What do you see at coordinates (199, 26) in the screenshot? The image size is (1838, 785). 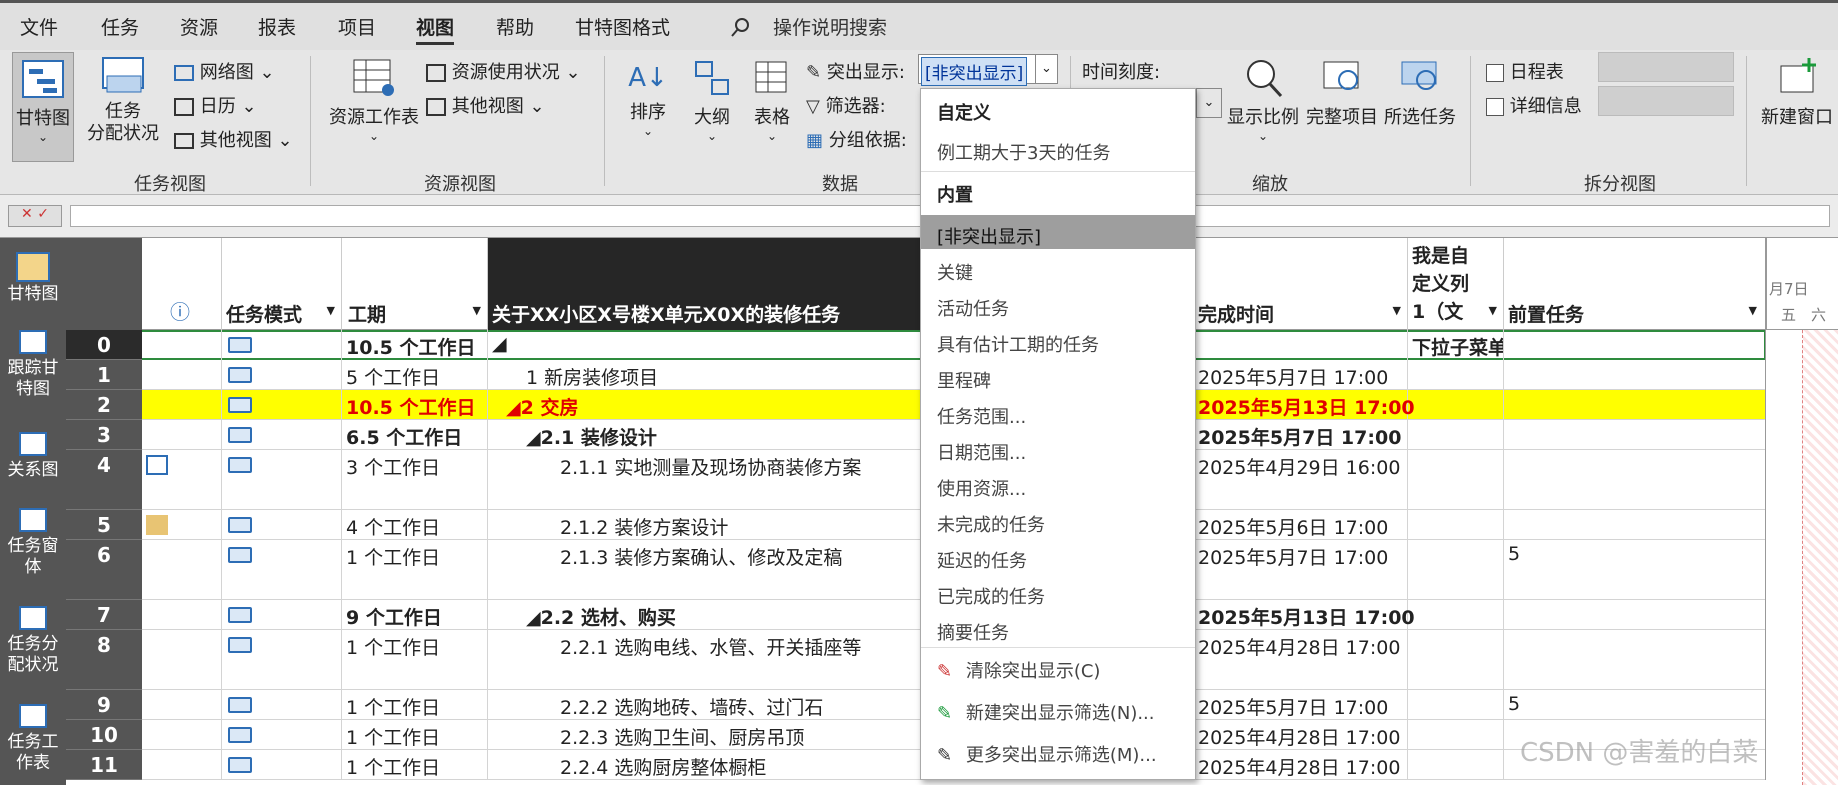 I see `menu-resource: 资源` at bounding box center [199, 26].